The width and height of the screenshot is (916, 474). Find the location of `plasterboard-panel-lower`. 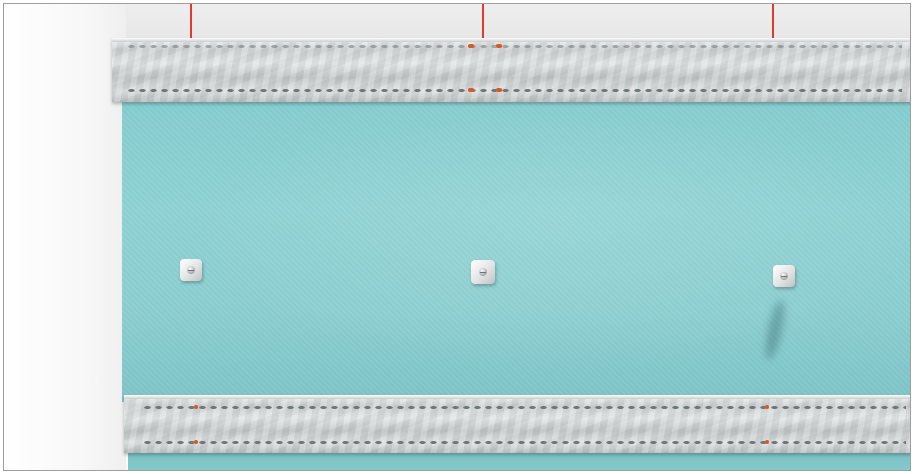

plasterboard-panel-lower is located at coordinates (519, 461).